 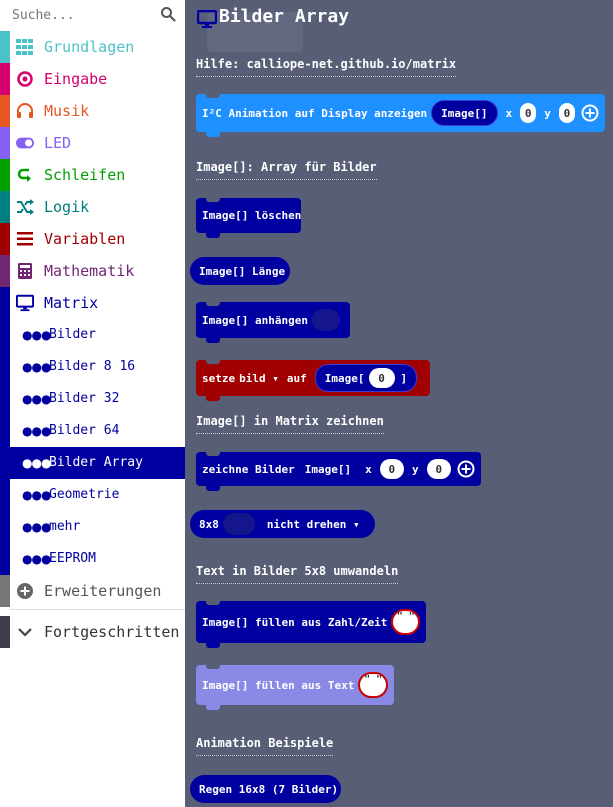 I want to click on search-icon, so click(x=168, y=14).